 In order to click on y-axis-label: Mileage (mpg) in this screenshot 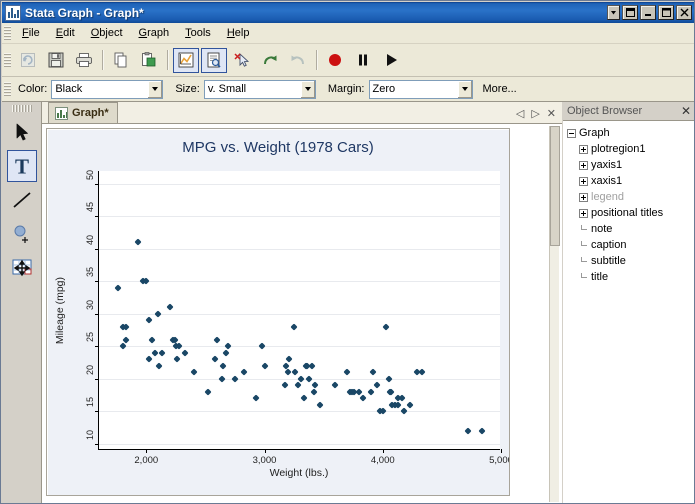, I will do `click(60, 310)`.